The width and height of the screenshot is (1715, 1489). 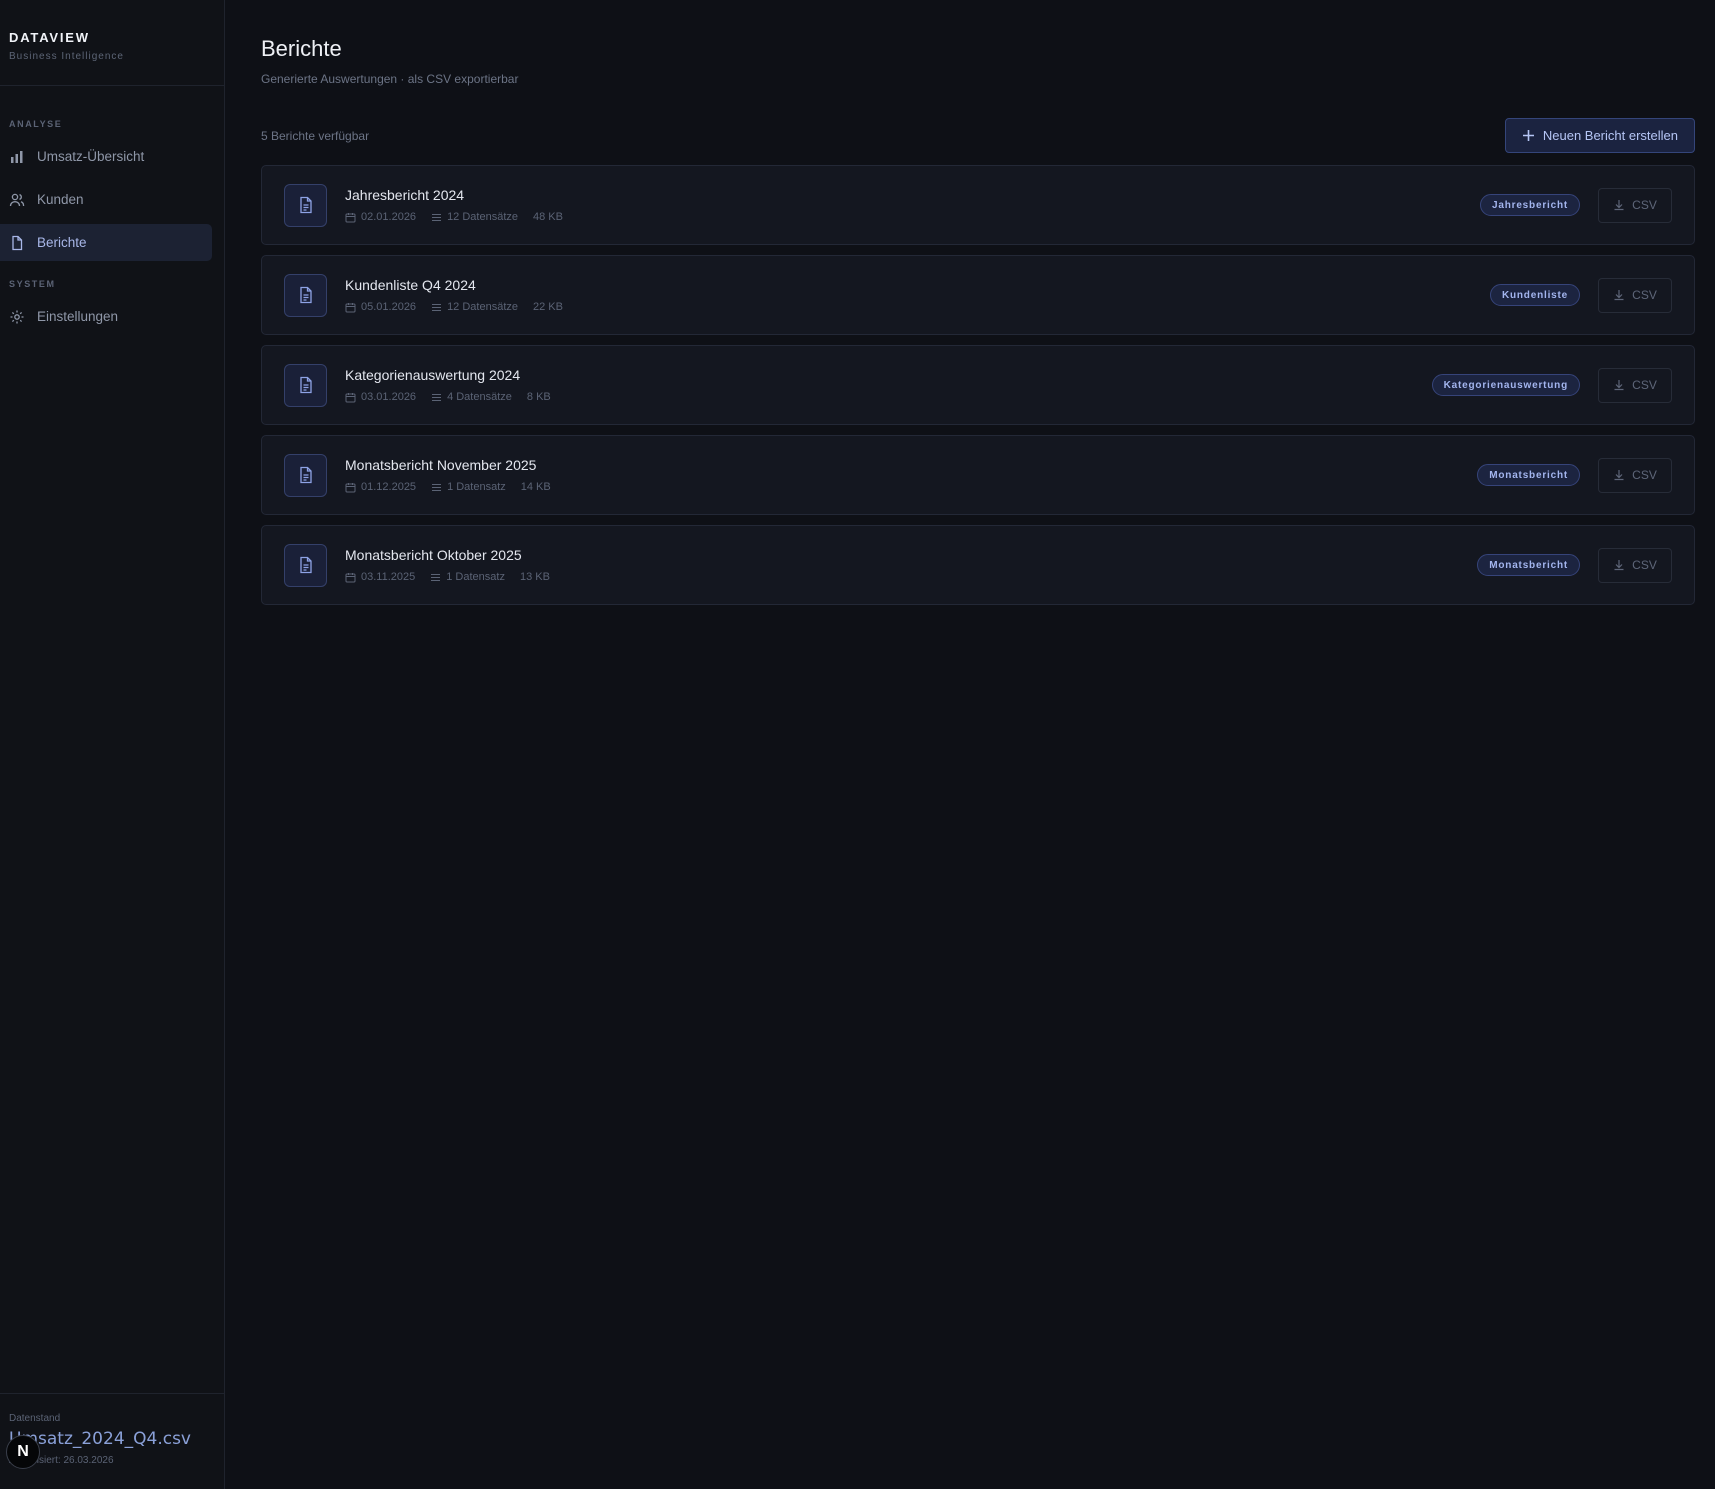 I want to click on document-icon, so click(x=17, y=242).